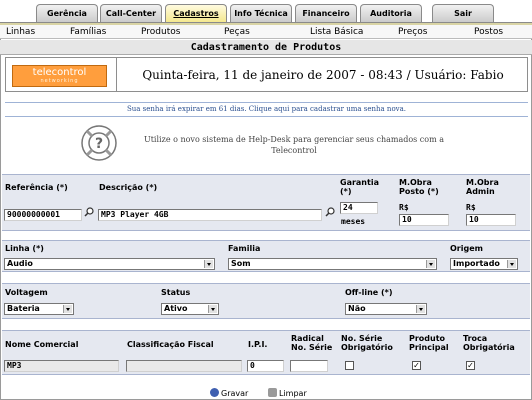 This screenshot has width=532, height=400. What do you see at coordinates (89, 212) in the screenshot?
I see `referencia-search-icon` at bounding box center [89, 212].